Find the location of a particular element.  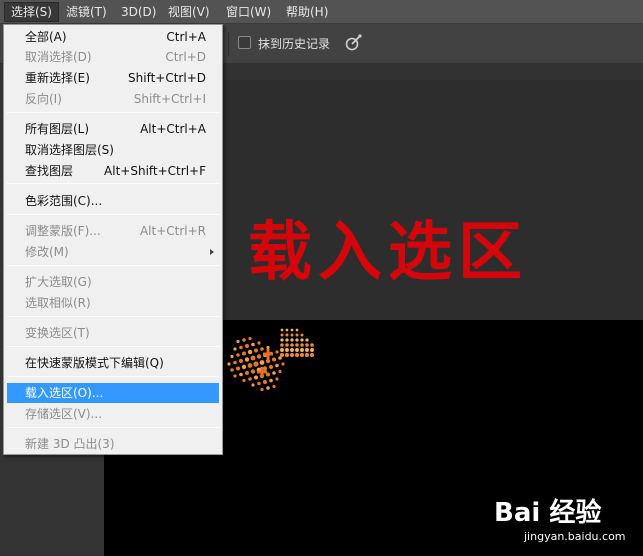

menu-item-grow: 扩大选取(G) is located at coordinates (113, 282).